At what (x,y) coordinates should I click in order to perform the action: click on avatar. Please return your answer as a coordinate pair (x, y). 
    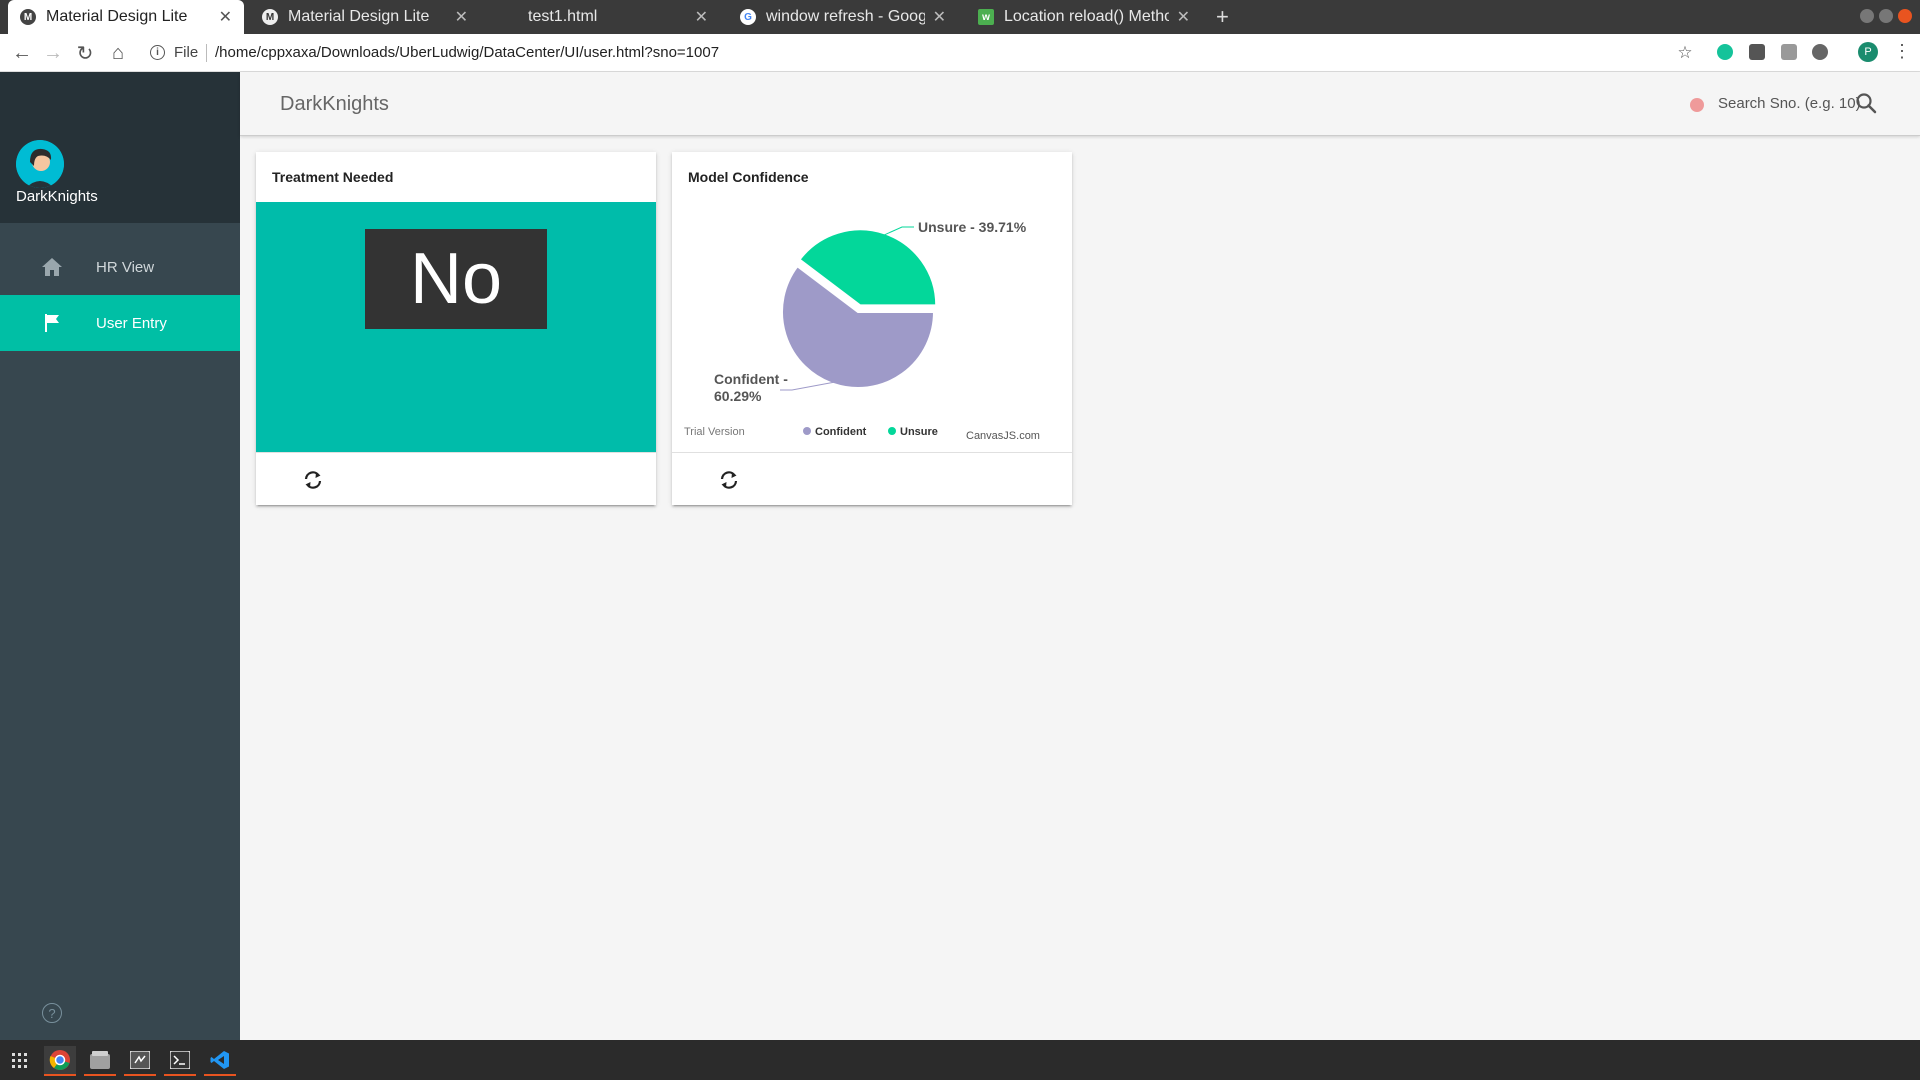
    Looking at the image, I should click on (40, 164).